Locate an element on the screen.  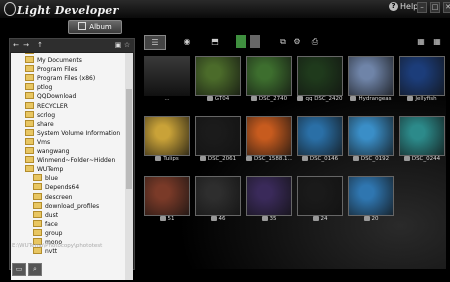
thumbnail-caption: DSC_2740 is located at coordinates (269, 99).